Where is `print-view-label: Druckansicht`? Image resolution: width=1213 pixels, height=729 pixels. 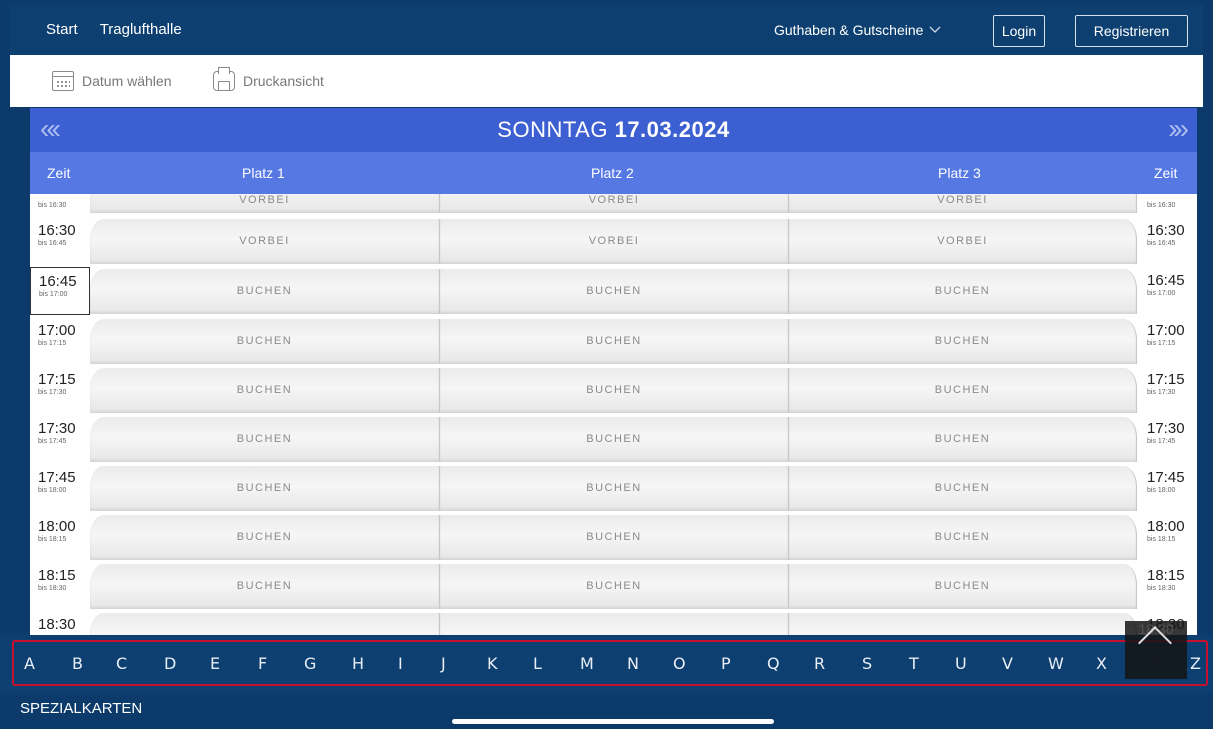
print-view-label: Druckansicht is located at coordinates (283, 81).